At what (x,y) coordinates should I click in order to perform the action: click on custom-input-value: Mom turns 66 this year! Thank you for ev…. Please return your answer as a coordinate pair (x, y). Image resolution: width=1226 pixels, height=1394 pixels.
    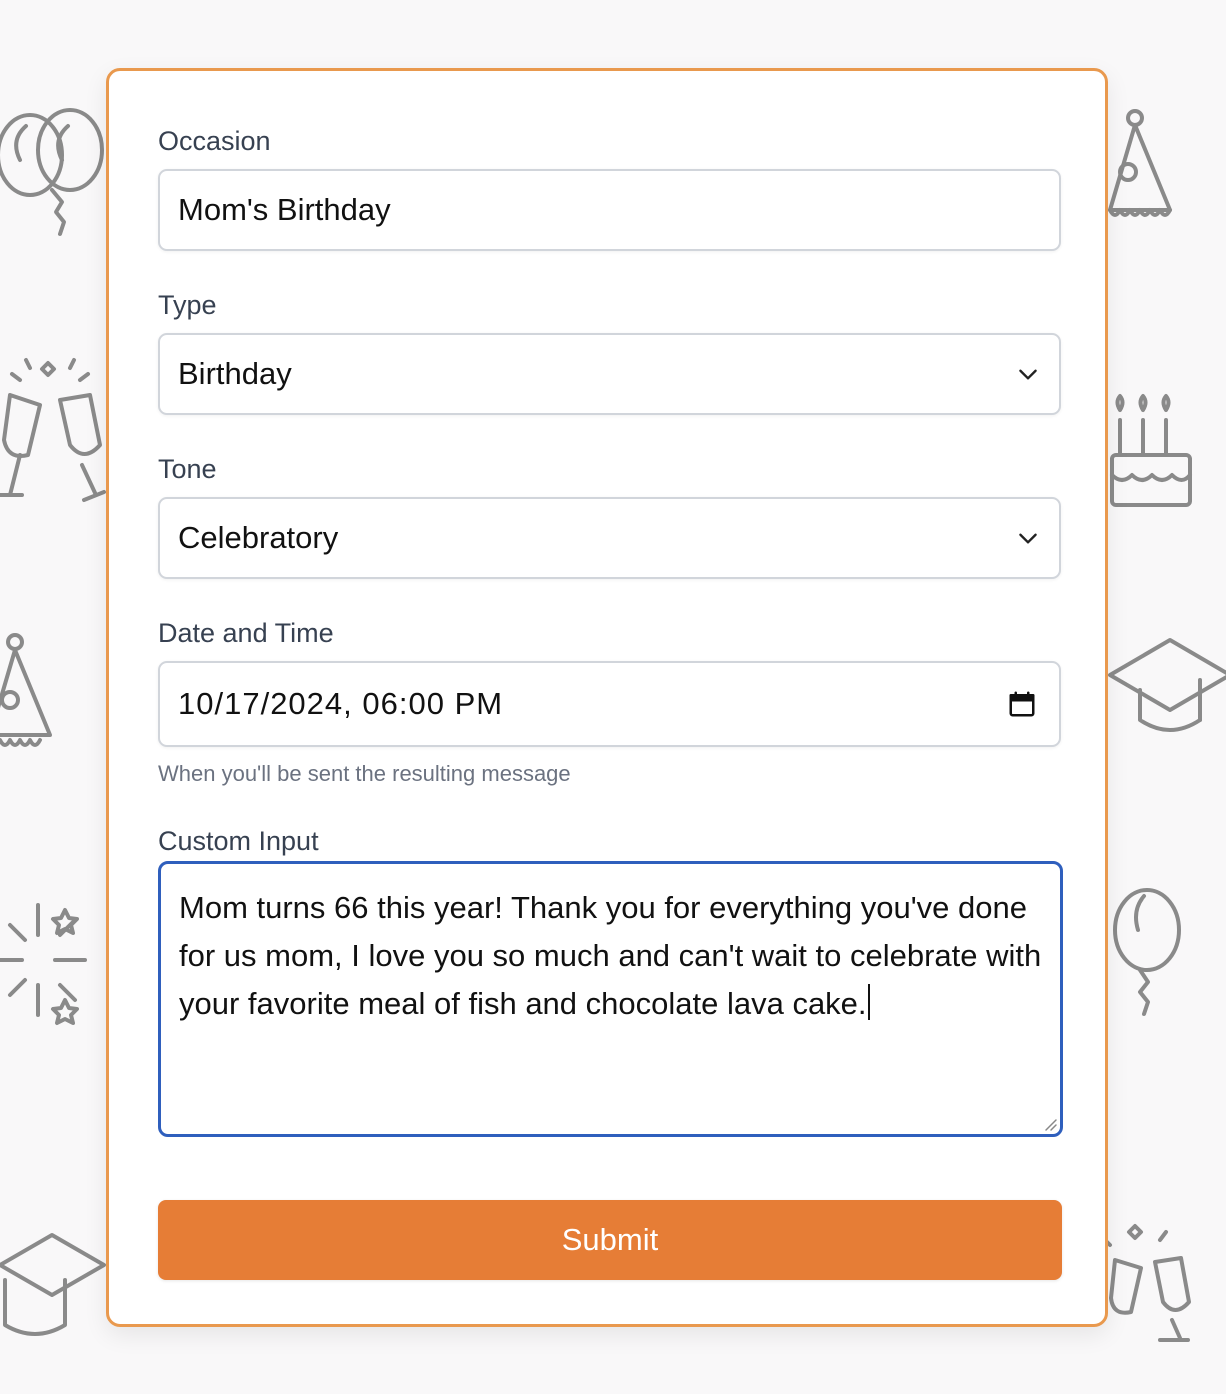
    Looking at the image, I should click on (610, 955).